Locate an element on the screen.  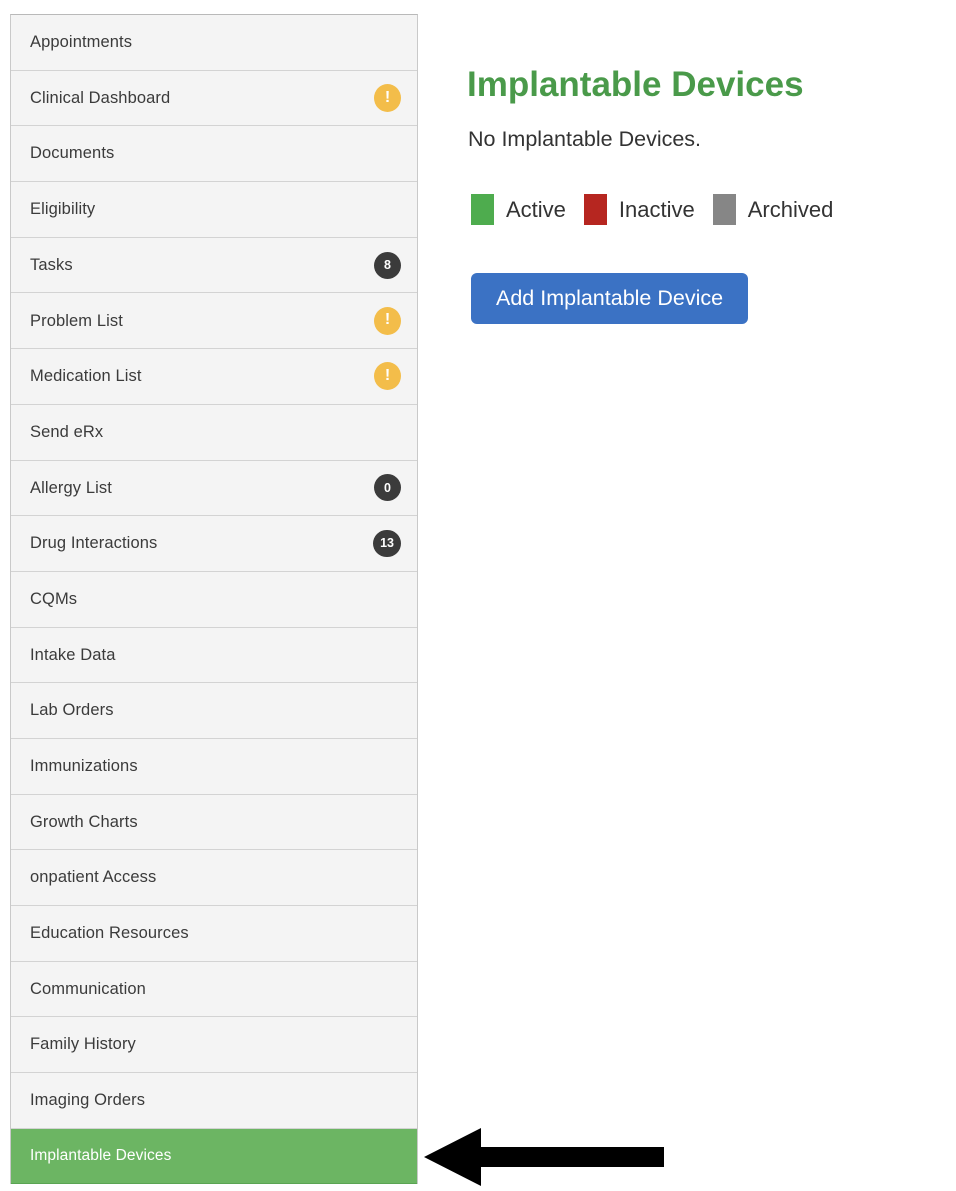
legend-entry-inactive: Inactive is located at coordinates (639, 209).